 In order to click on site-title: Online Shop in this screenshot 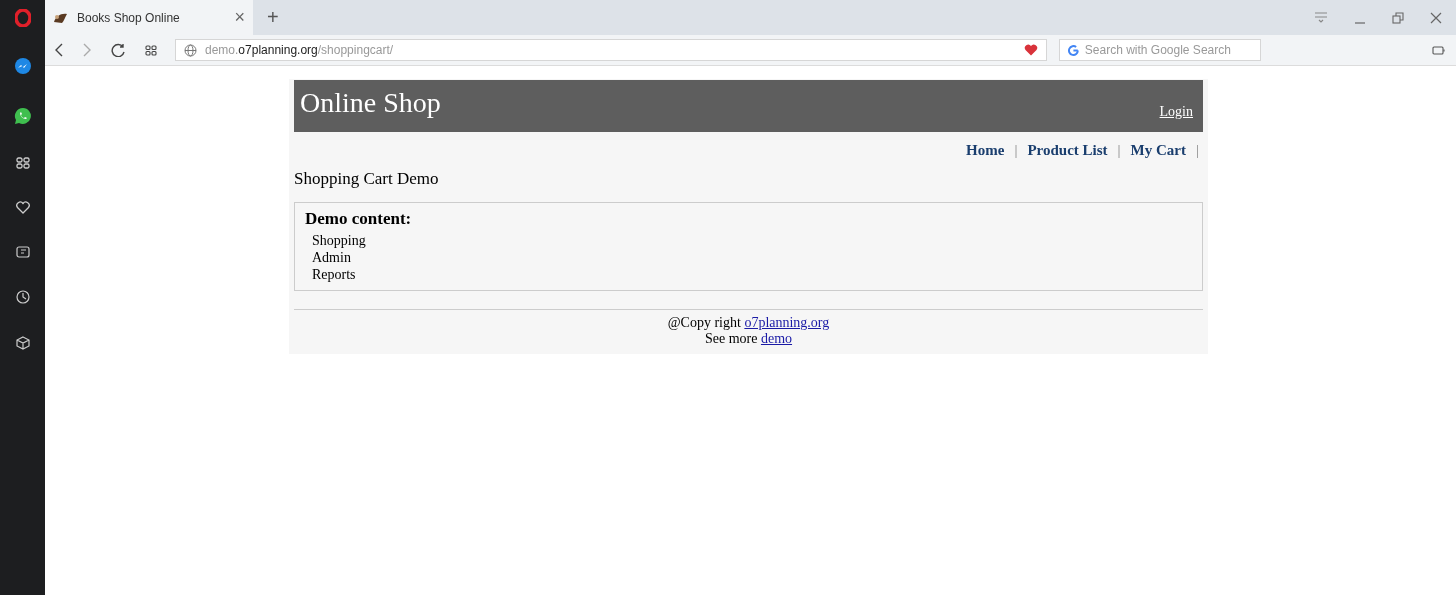, I will do `click(370, 103)`.